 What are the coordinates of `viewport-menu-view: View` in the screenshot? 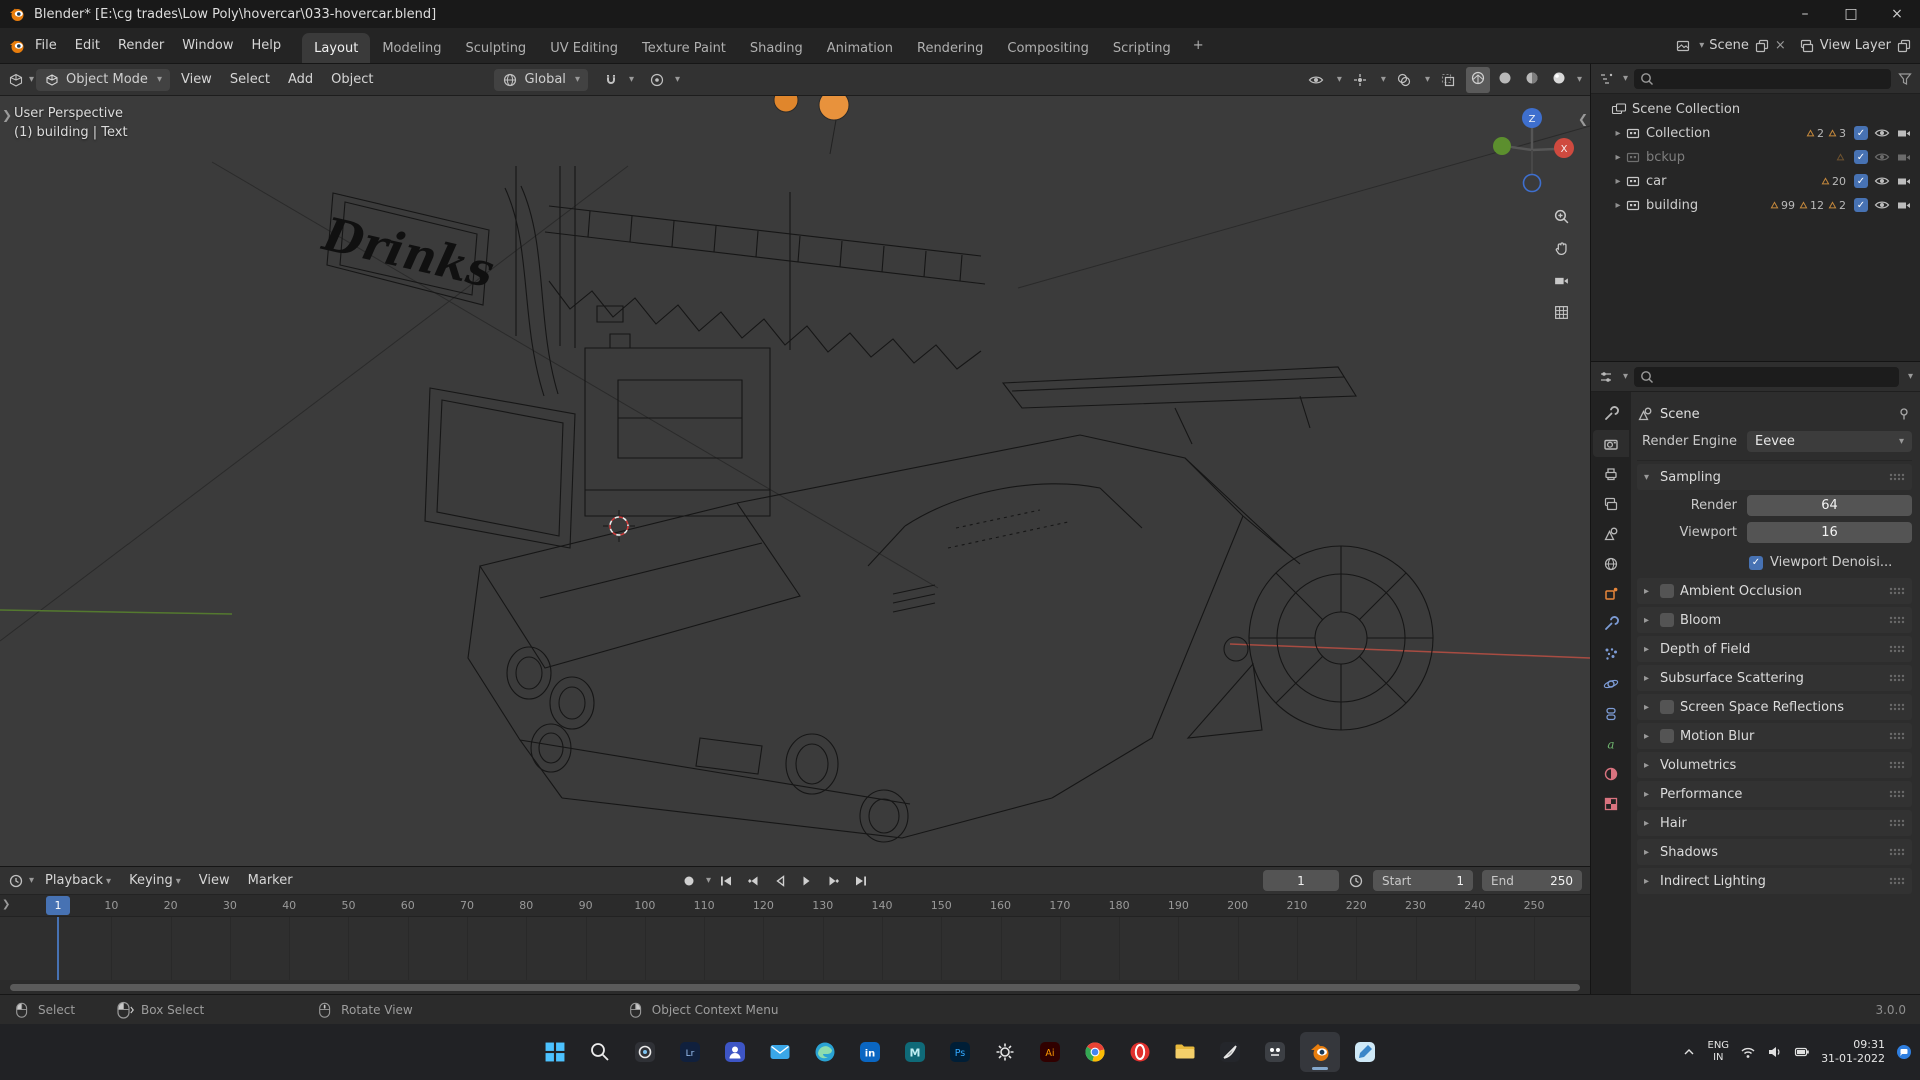 It's located at (196, 79).